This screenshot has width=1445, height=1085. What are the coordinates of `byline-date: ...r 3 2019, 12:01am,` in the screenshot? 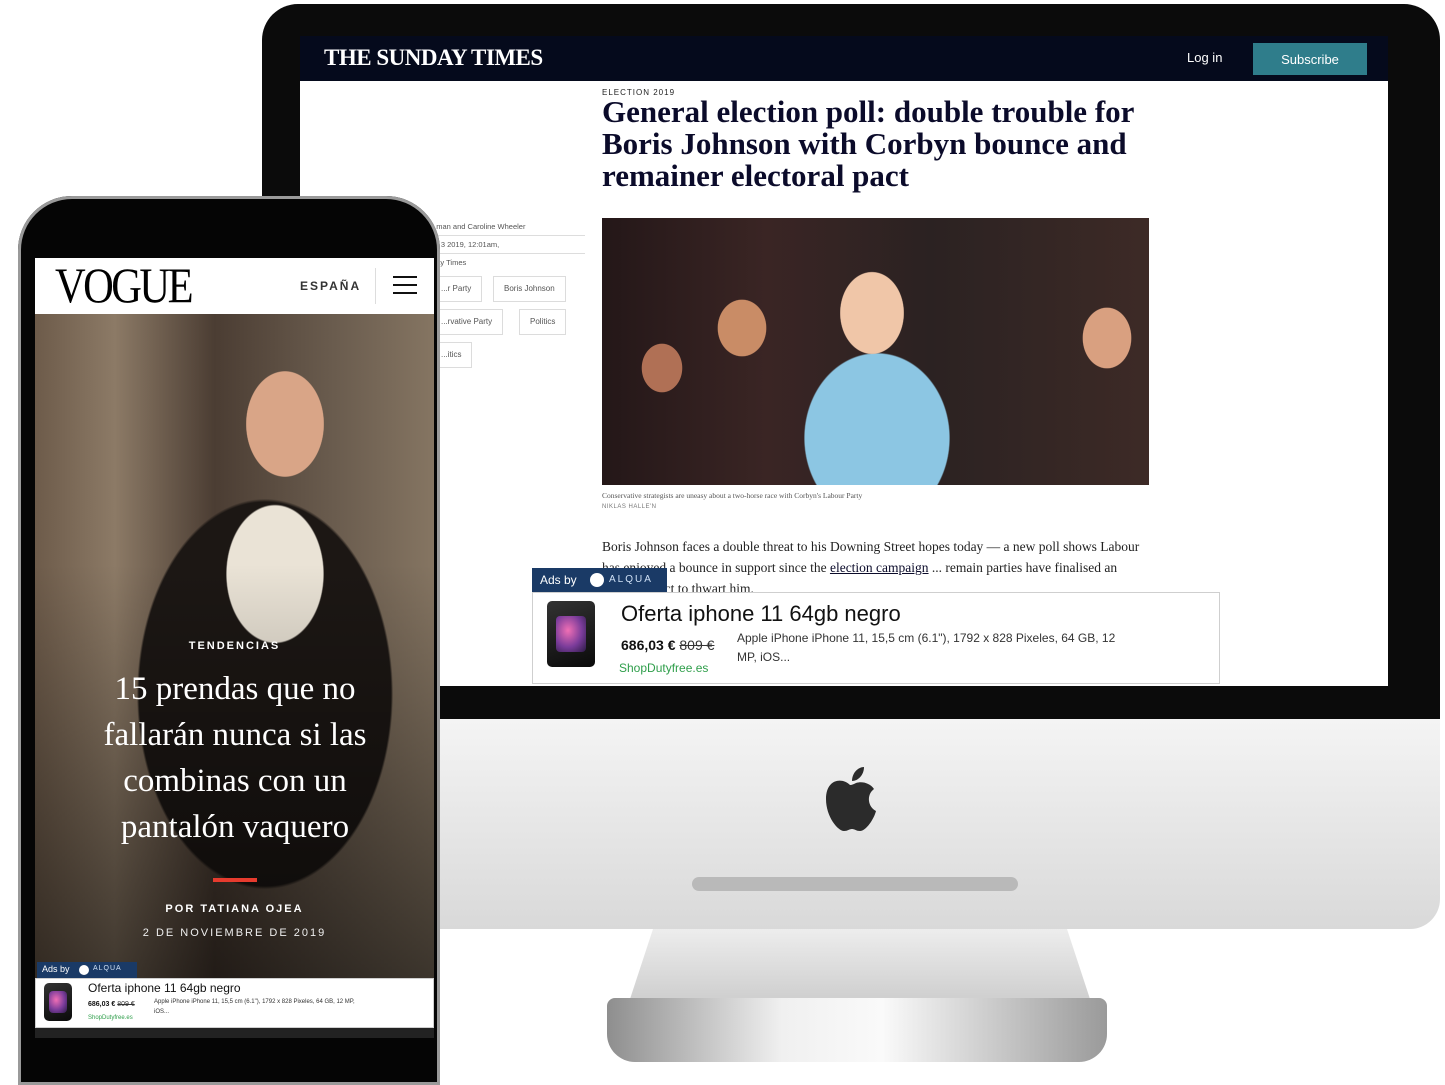 It's located at (507, 245).